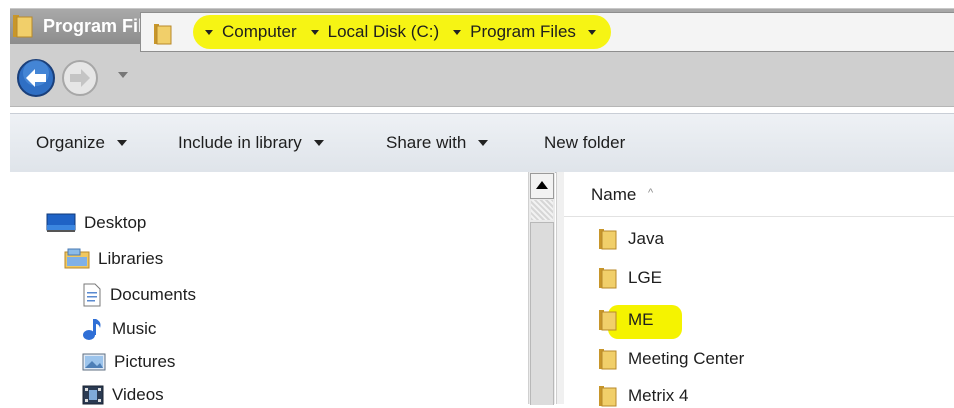 The image size is (954, 408). Describe the element at coordinates (614, 194) in the screenshot. I see `column-header-label: Name` at that location.